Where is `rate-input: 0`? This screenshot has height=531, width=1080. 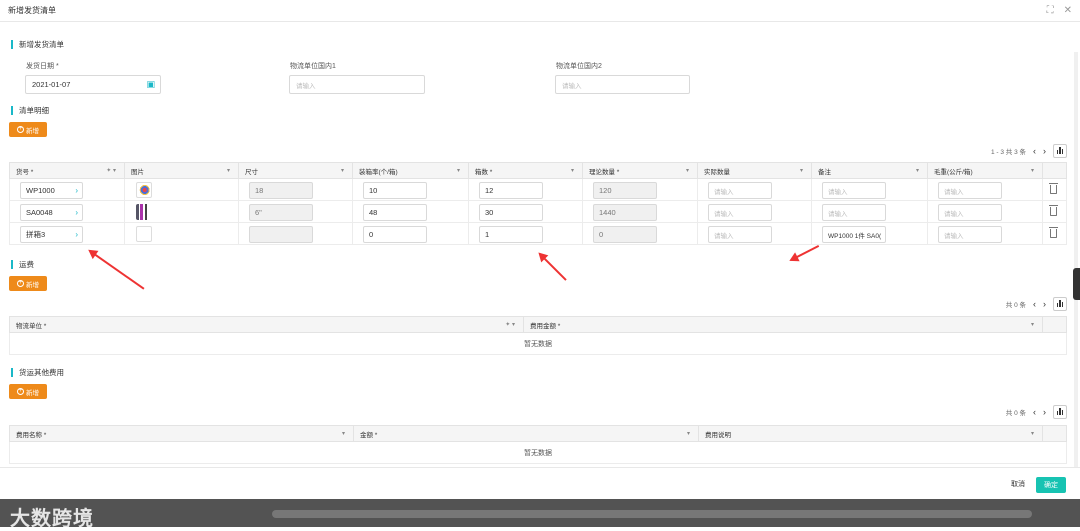
rate-input: 0 is located at coordinates (395, 234).